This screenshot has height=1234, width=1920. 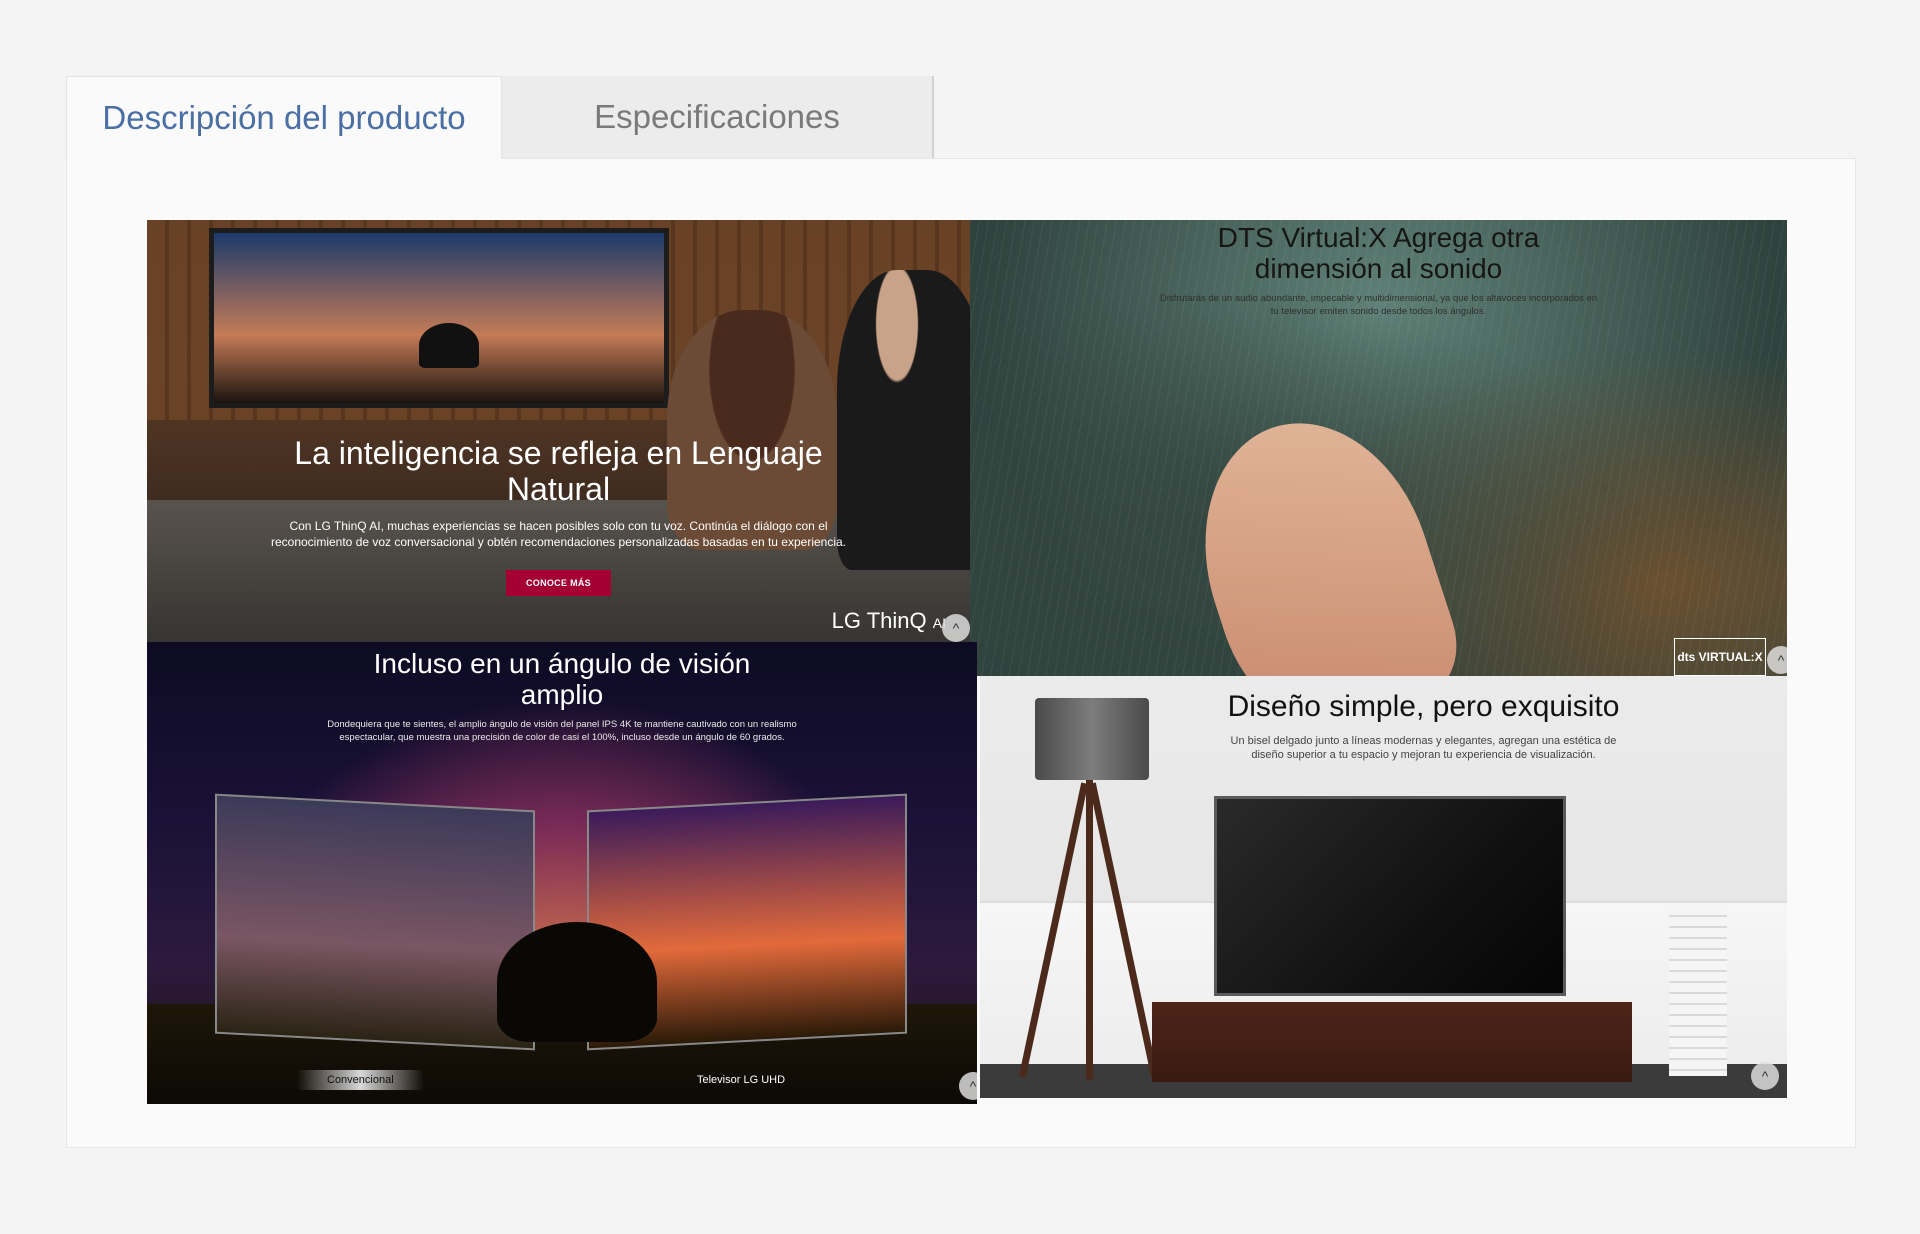 I want to click on tab-specifications: Especificaciones, so click(x=718, y=117).